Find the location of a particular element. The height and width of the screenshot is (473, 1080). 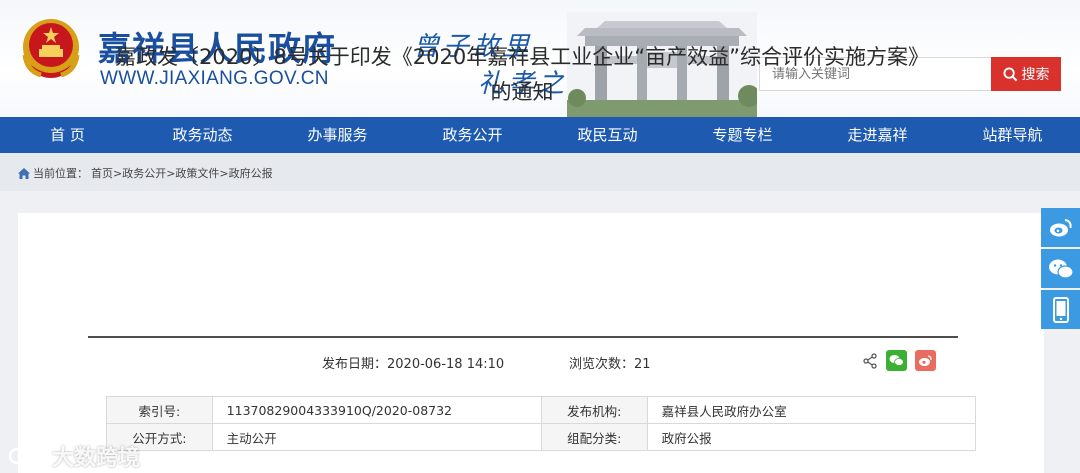

nav-about-jiaxiang: 走进嘉祥 is located at coordinates (877, 135).